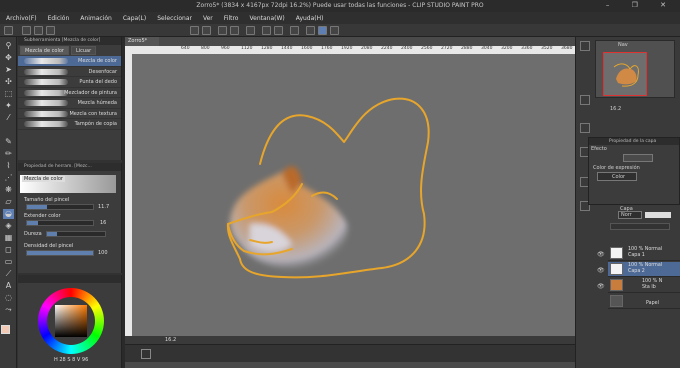 The height and width of the screenshot is (368, 680). Describe the element at coordinates (8, 94) in the screenshot. I see `selection-tool-icon: ⬚` at that location.